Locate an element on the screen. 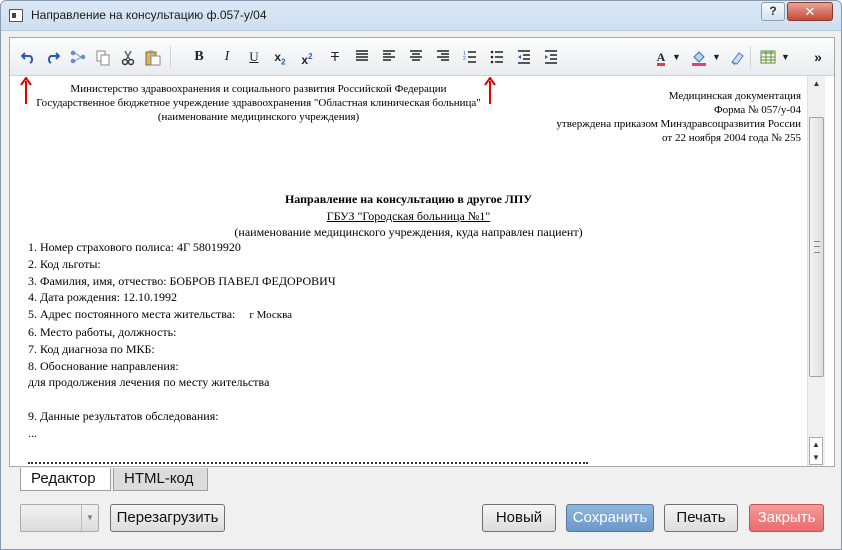 The width and height of the screenshot is (842, 550). field-label: 9. Данные результатов обследования: is located at coordinates (123, 415).